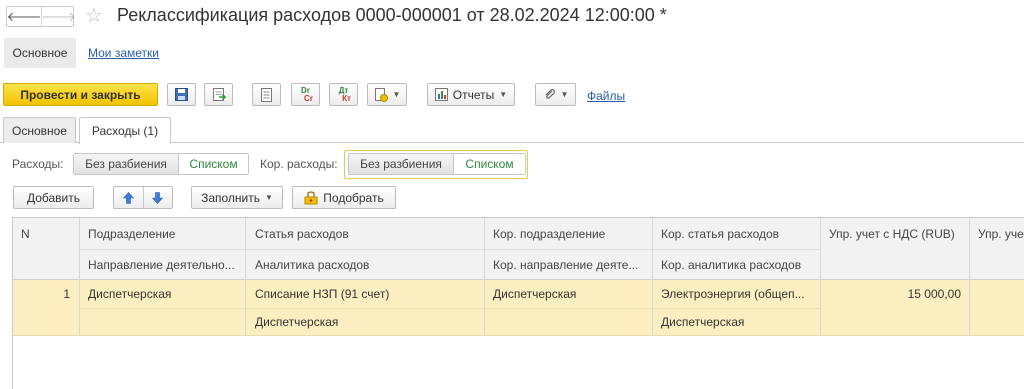 Image resolution: width=1024 pixels, height=389 pixels. I want to click on expenses-label: Расходы:, so click(38, 164).